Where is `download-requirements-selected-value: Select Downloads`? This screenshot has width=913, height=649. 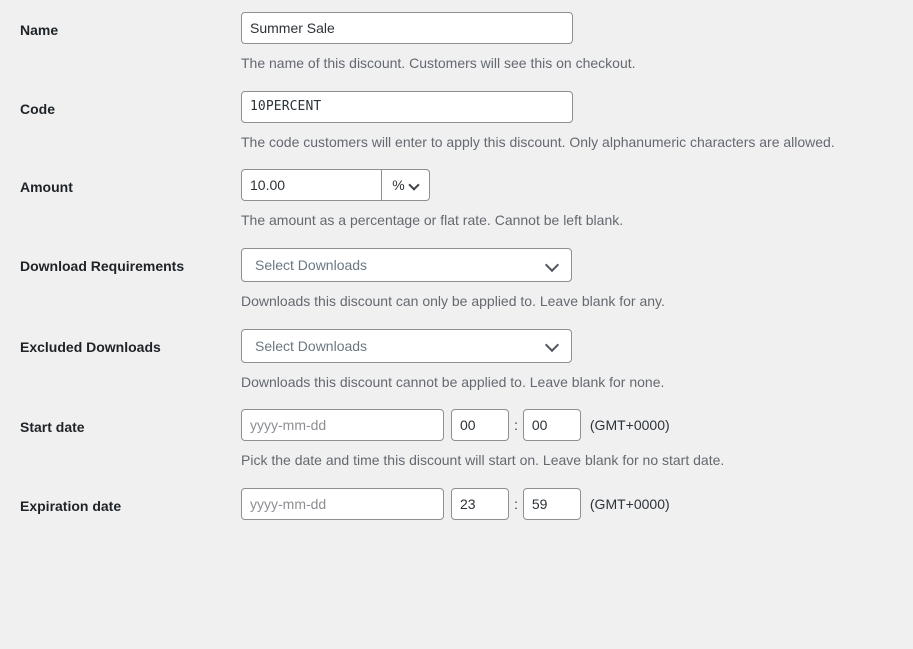
download-requirements-selected-value: Select Downloads is located at coordinates (311, 265).